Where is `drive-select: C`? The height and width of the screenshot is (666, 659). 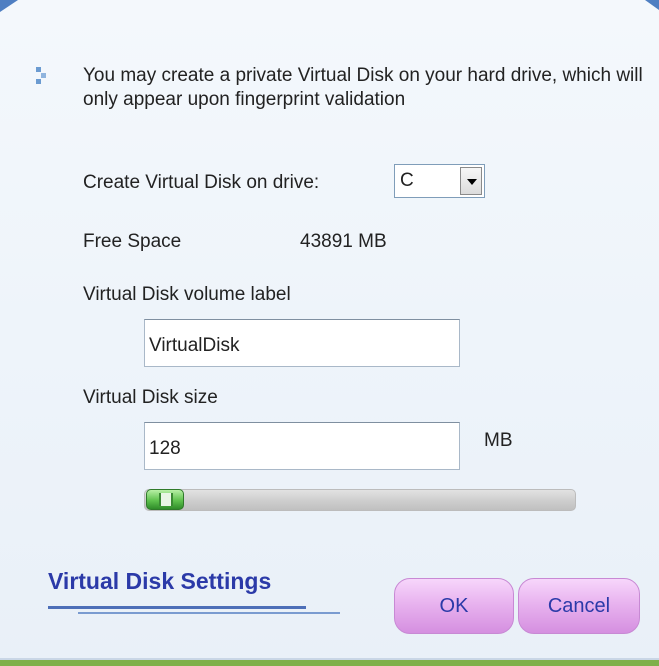 drive-select: C is located at coordinates (439, 181).